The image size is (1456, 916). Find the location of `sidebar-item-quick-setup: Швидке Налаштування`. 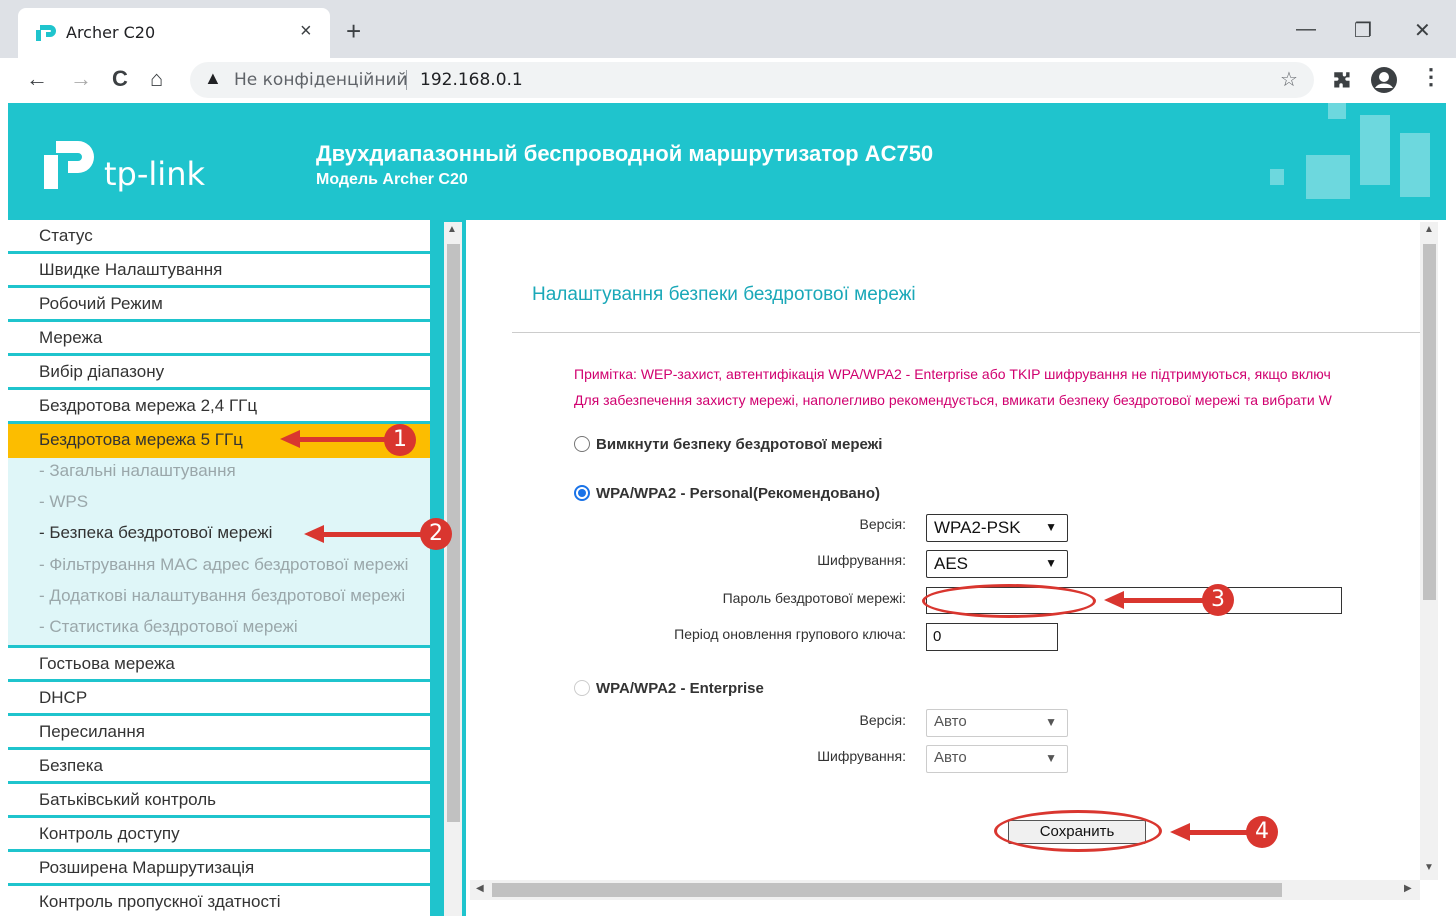

sidebar-item-quick-setup: Швидке Налаштування is located at coordinates (219, 271).